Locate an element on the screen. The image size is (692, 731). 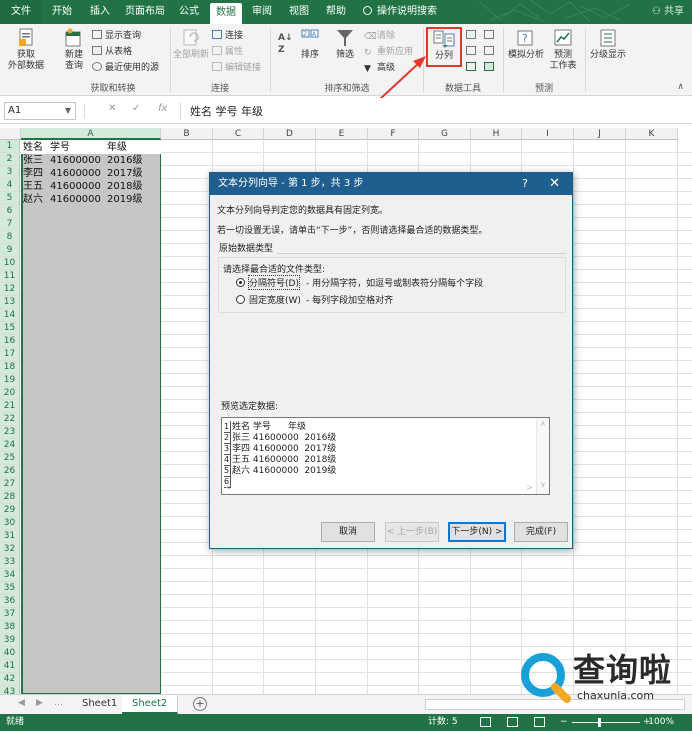
help-icon: ? is located at coordinates (525, 184).